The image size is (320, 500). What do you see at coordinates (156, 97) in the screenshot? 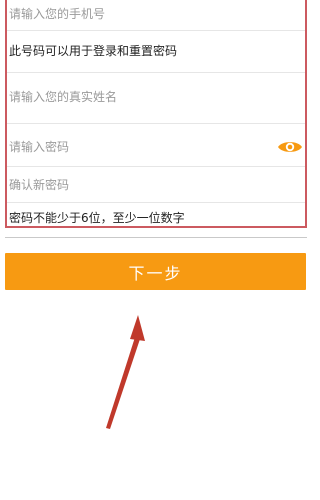
I see `realname-field: 请输入您的真实姓名` at bounding box center [156, 97].